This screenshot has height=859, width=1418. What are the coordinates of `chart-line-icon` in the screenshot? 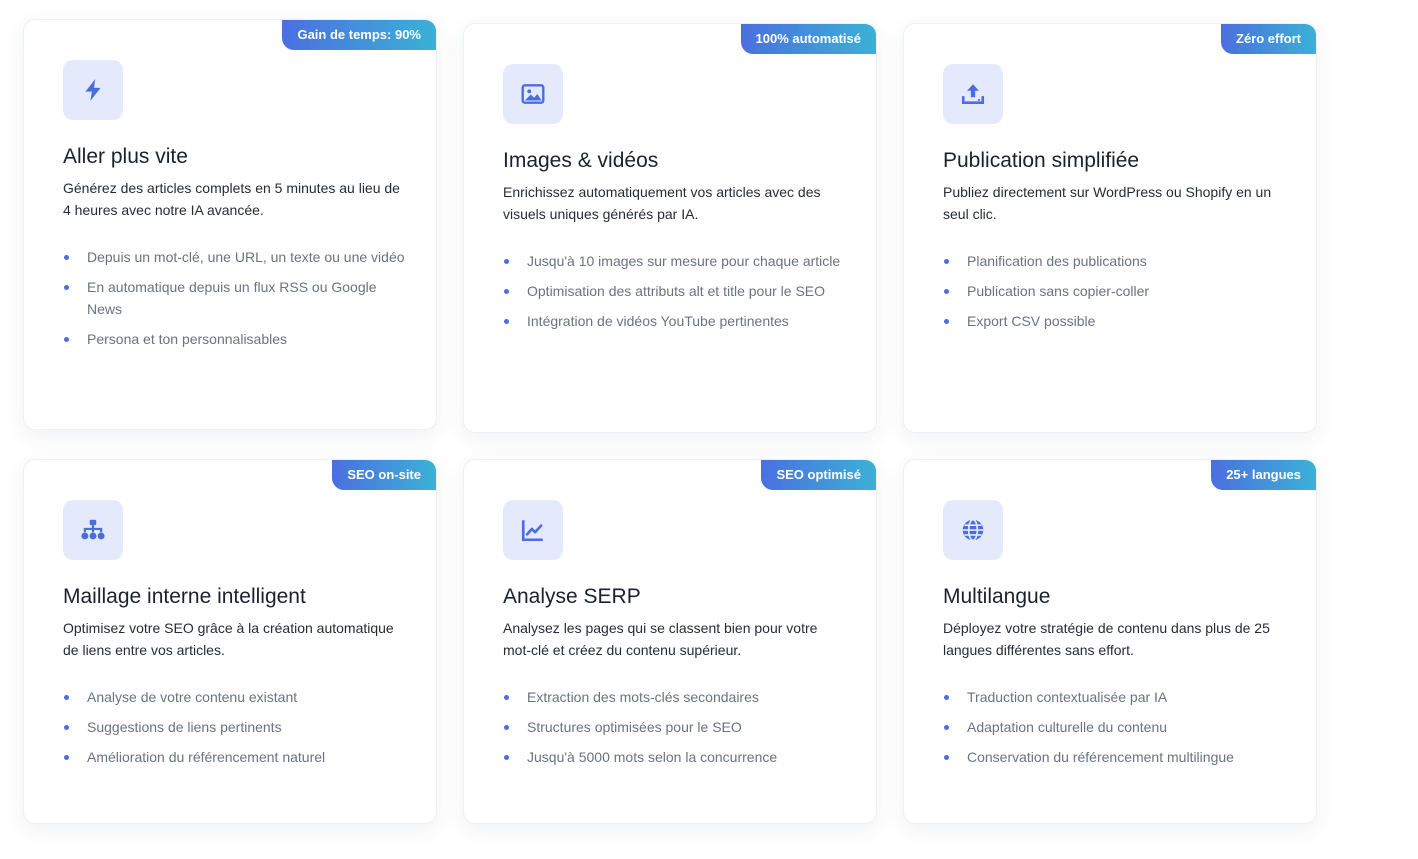 It's located at (532, 531).